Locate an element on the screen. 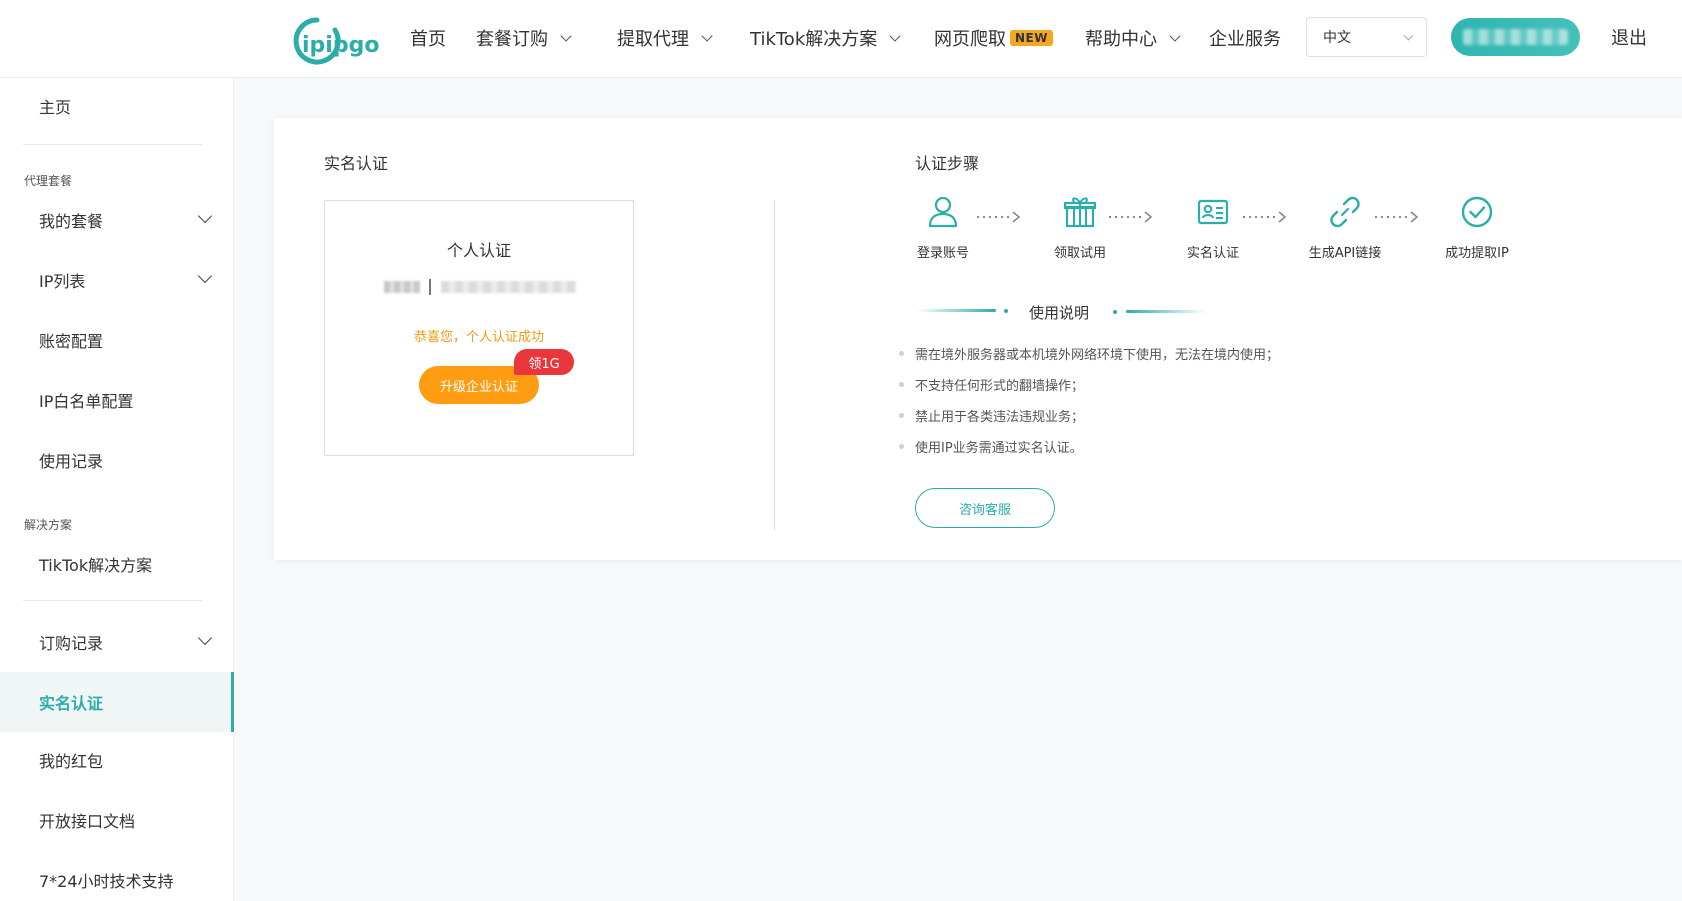  sidebar-section-solutions: 解决方案 is located at coordinates (48, 525).